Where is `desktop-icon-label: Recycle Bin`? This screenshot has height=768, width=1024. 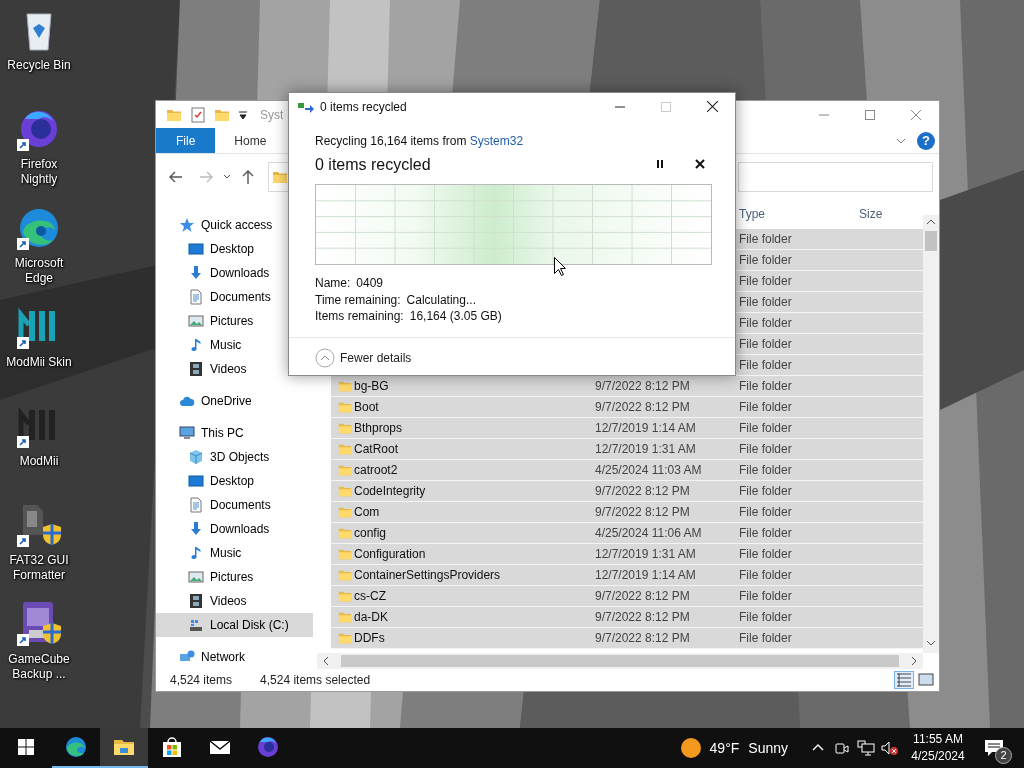
desktop-icon-label: Recycle Bin is located at coordinates (39, 65).